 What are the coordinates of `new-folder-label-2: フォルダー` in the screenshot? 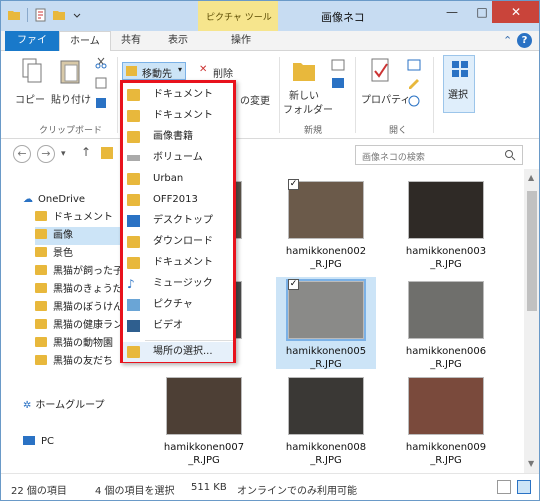 It's located at (308, 108).